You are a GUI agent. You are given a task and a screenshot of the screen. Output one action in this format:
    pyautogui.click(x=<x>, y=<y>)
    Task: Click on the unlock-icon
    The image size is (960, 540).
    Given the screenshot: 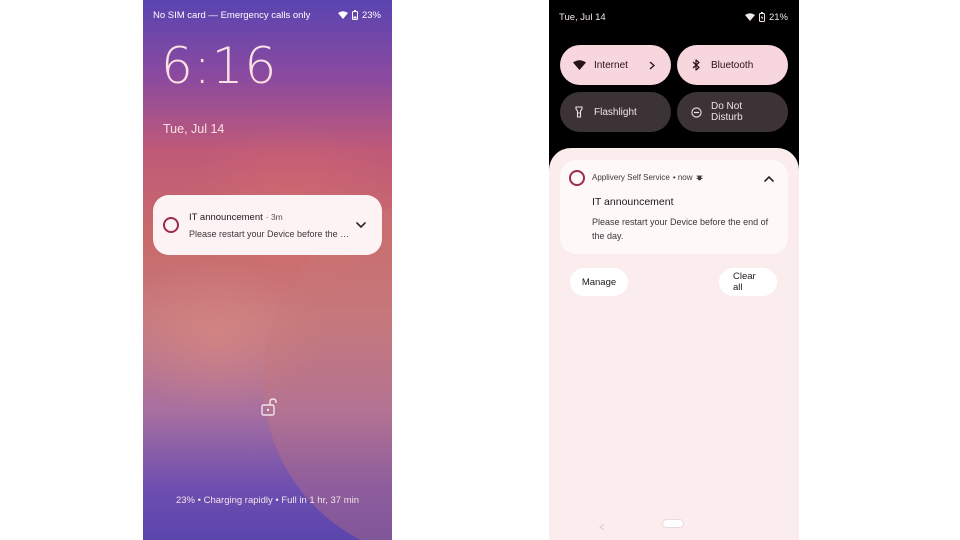 What is the action you would take?
    pyautogui.click(x=269, y=407)
    